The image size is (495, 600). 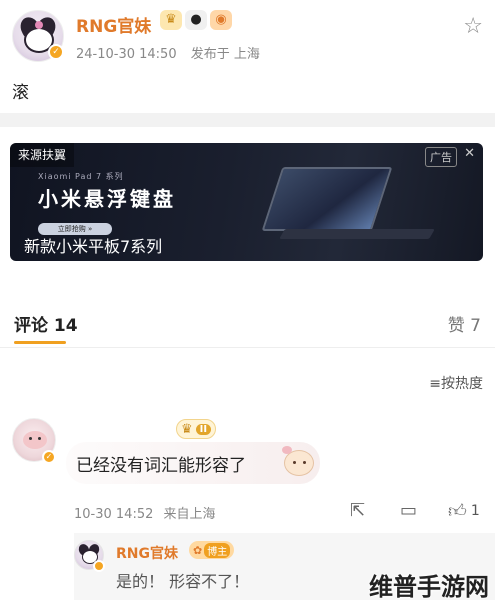 I want to click on post-timestamp: 24-10-30 14:50, so click(x=126, y=54).